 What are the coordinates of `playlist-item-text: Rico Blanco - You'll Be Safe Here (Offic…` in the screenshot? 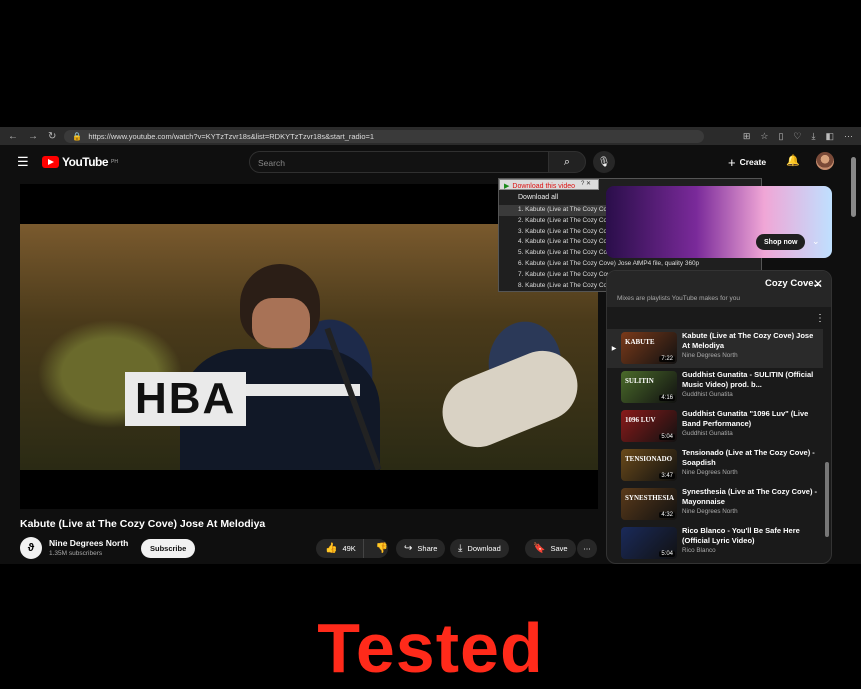 It's located at (752, 543).